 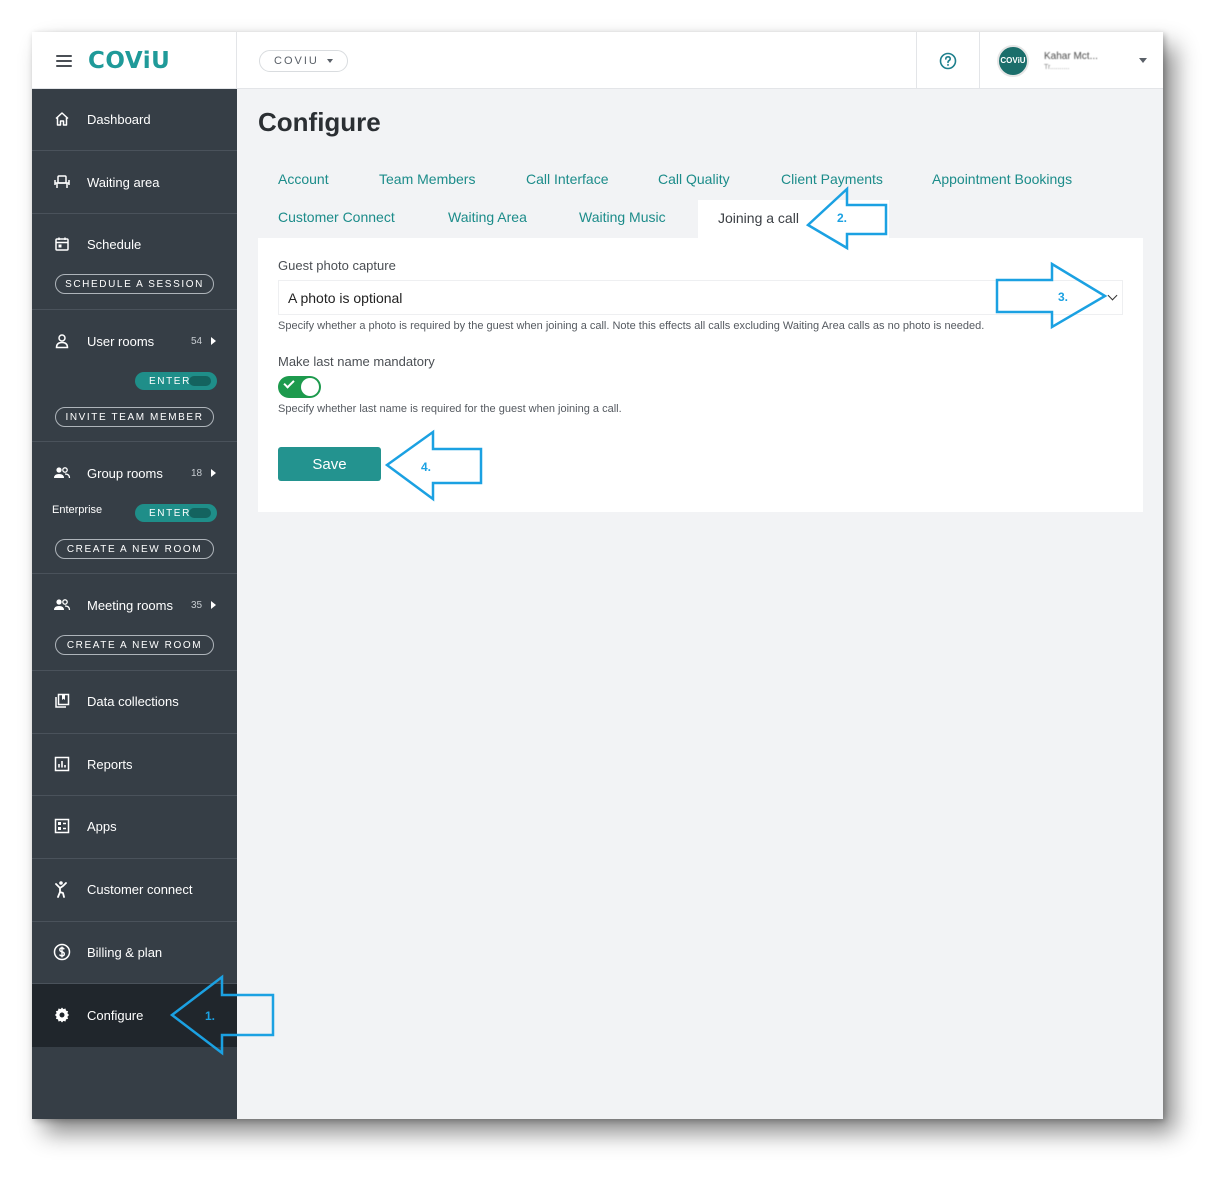 I want to click on tab-team-members: Team Members, so click(x=427, y=179).